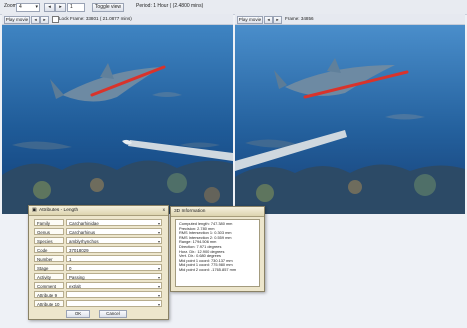  What do you see at coordinates (49, 249) in the screenshot?
I see `attribute-label: Code` at bounding box center [49, 249].